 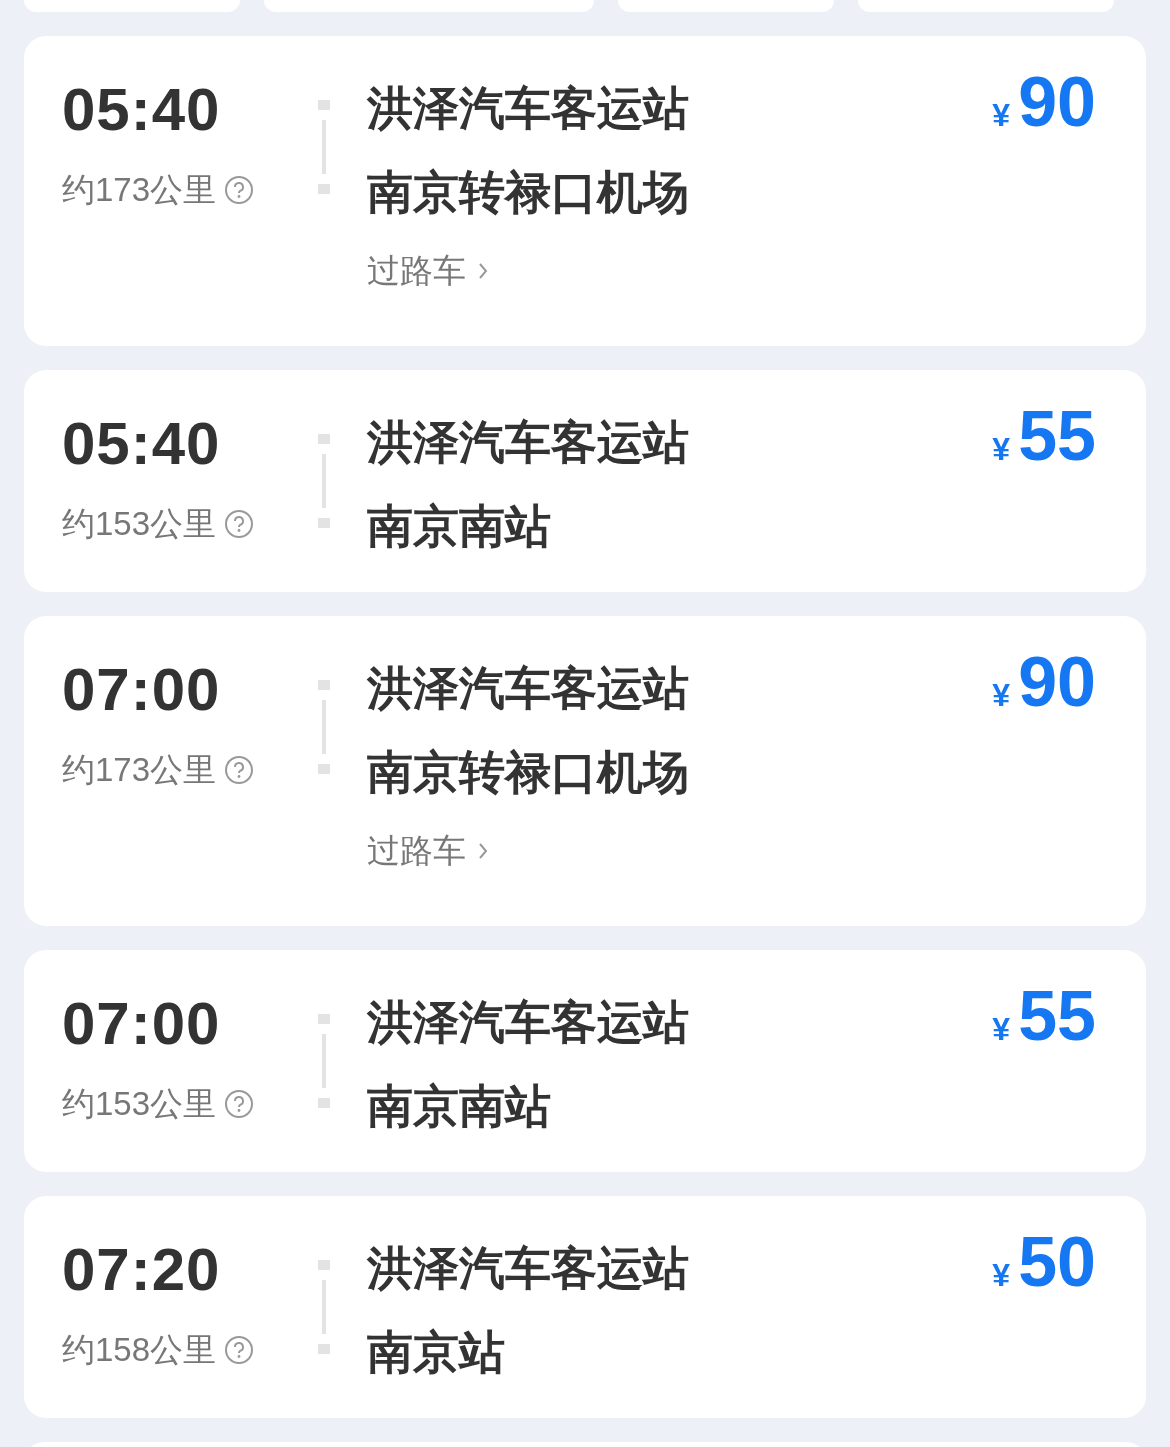 What do you see at coordinates (139, 1350) in the screenshot?
I see `distance-text: 约158公里` at bounding box center [139, 1350].